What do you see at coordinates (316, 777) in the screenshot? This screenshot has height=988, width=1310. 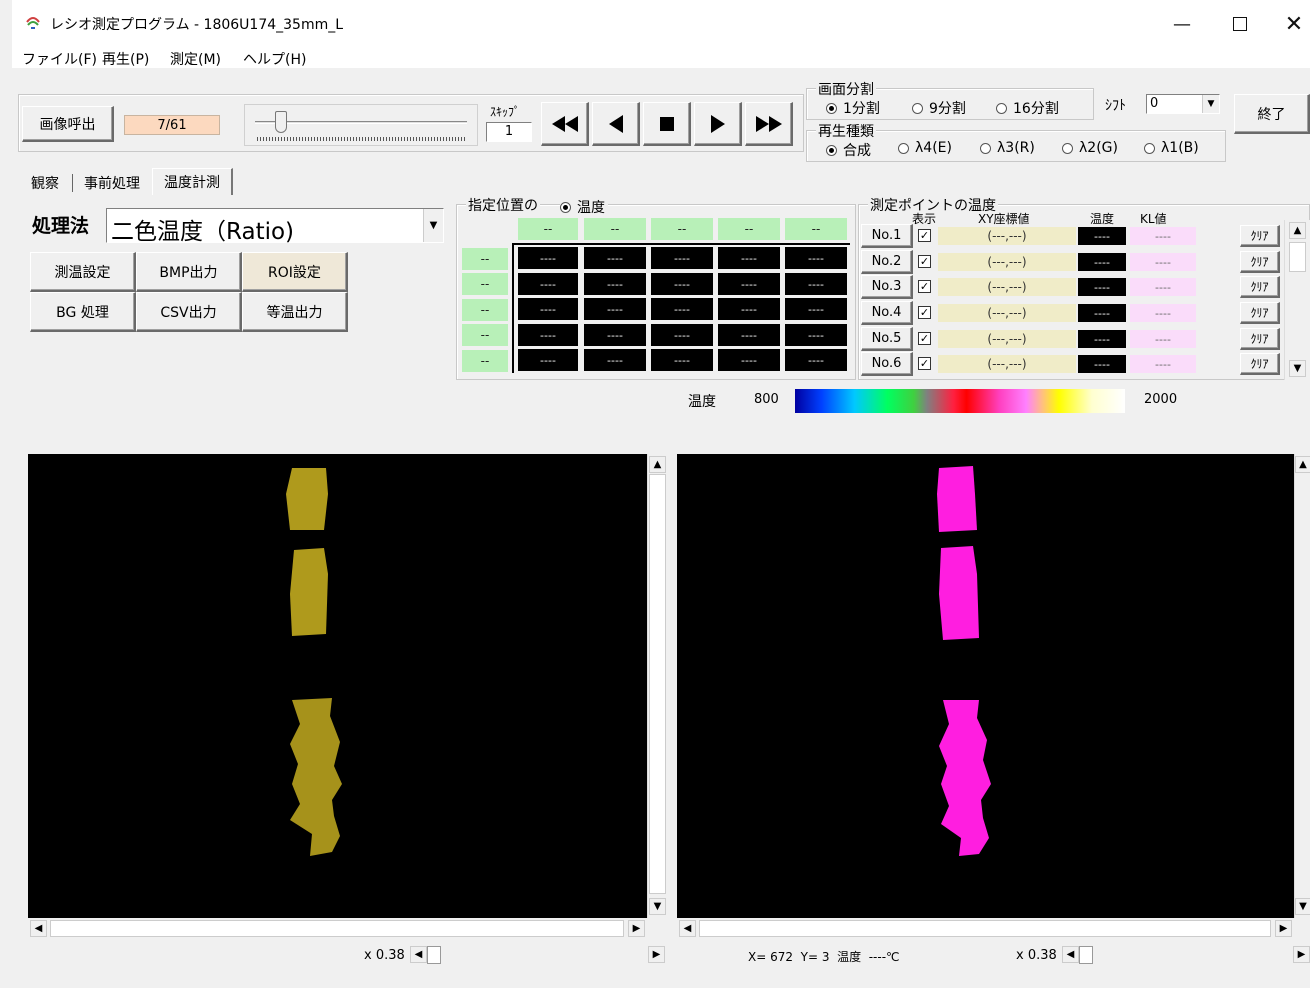 I see `left-blob-bottom` at bounding box center [316, 777].